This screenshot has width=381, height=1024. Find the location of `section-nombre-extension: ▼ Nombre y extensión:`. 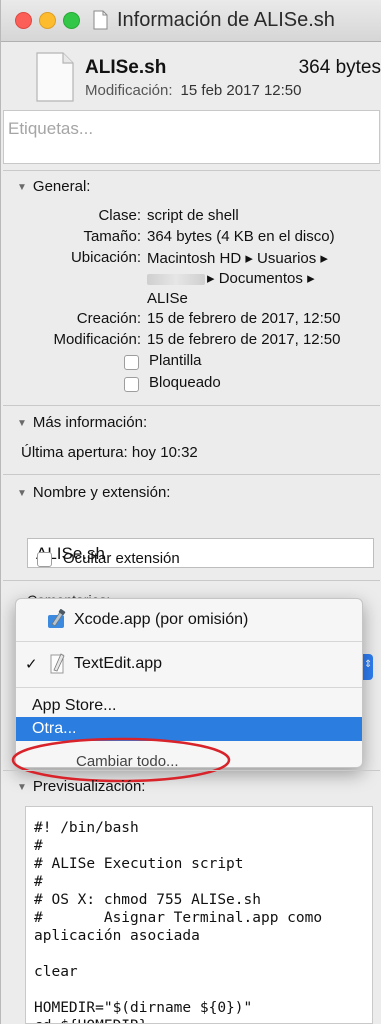

section-nombre-extension: ▼ Nombre y extensión: is located at coordinates (93, 492).